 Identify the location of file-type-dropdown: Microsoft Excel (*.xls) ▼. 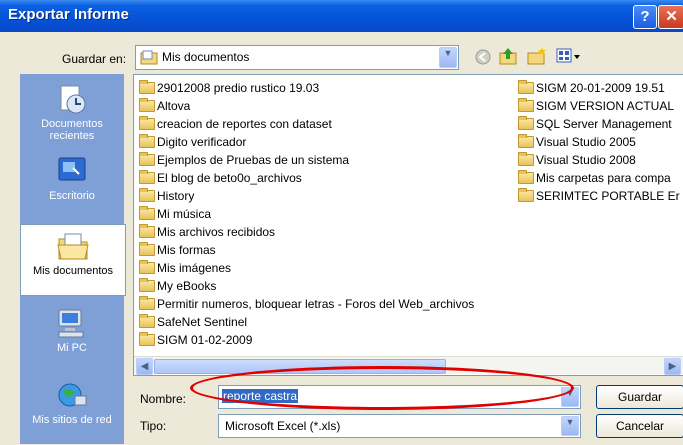
(399, 426).